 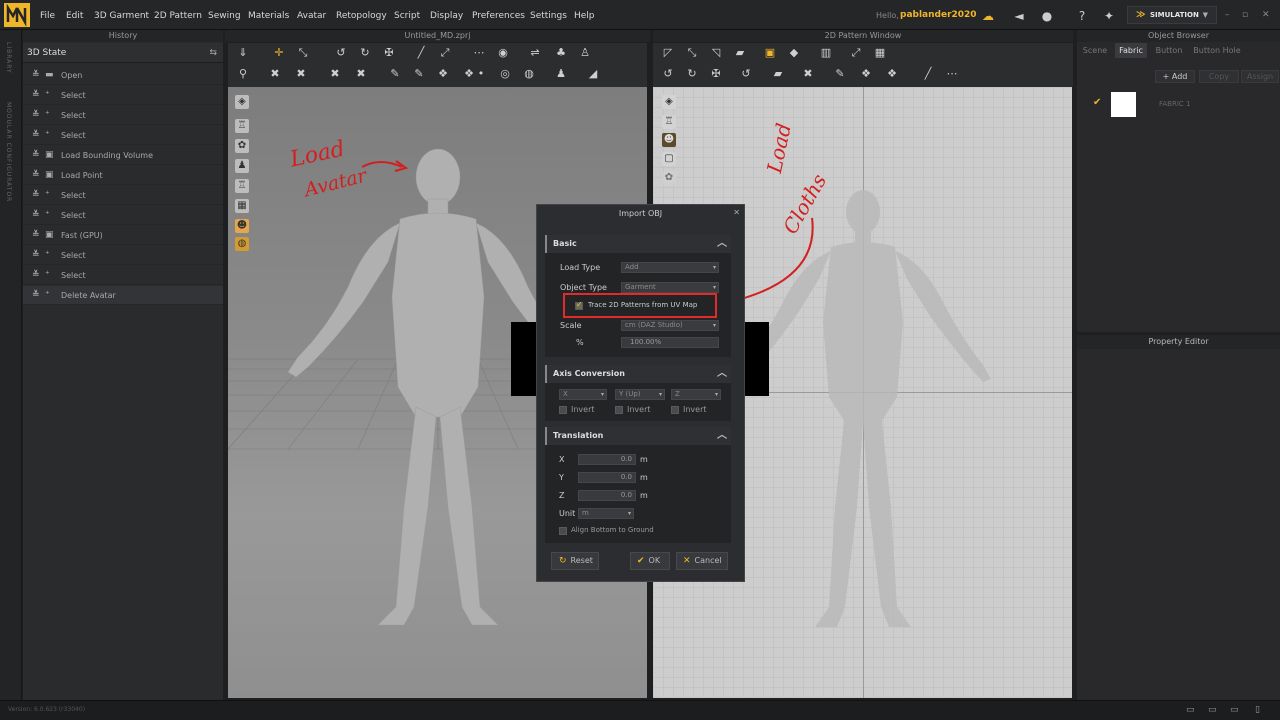 What do you see at coordinates (224, 16) in the screenshot?
I see `menu-sewing: Sewing` at bounding box center [224, 16].